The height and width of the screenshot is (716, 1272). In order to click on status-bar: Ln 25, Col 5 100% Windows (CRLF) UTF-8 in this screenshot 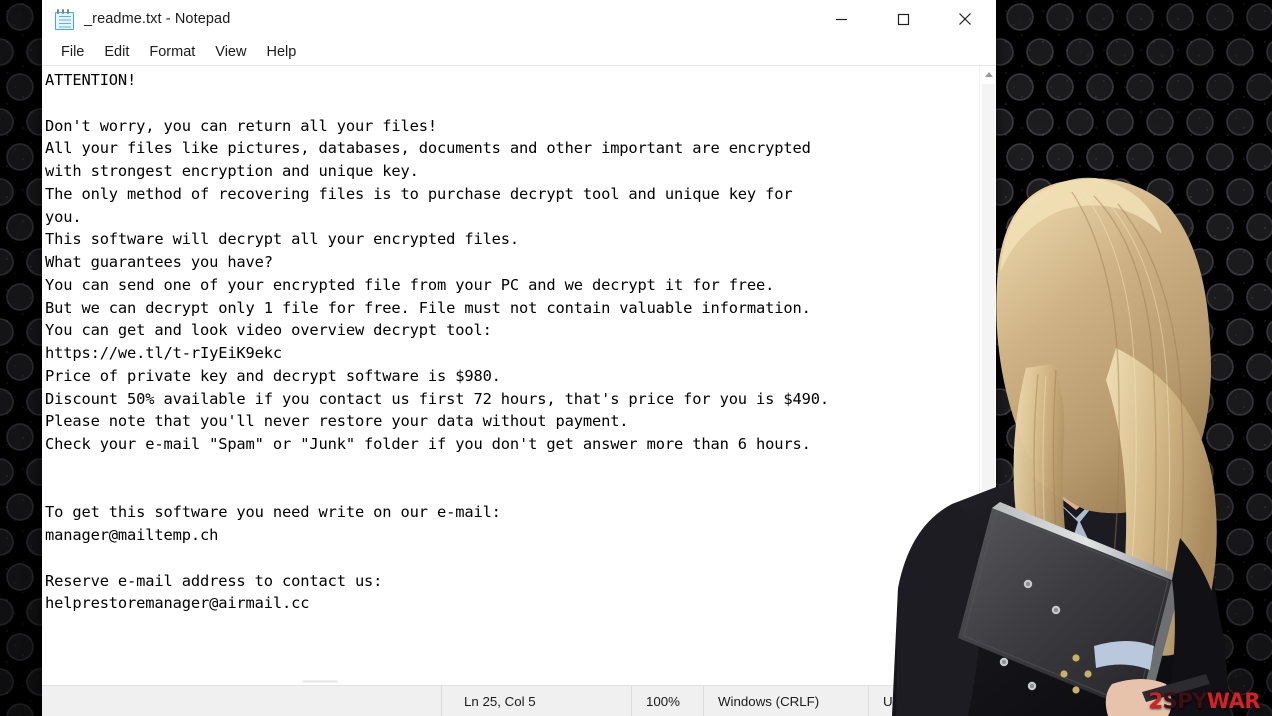, I will do `click(519, 700)`.